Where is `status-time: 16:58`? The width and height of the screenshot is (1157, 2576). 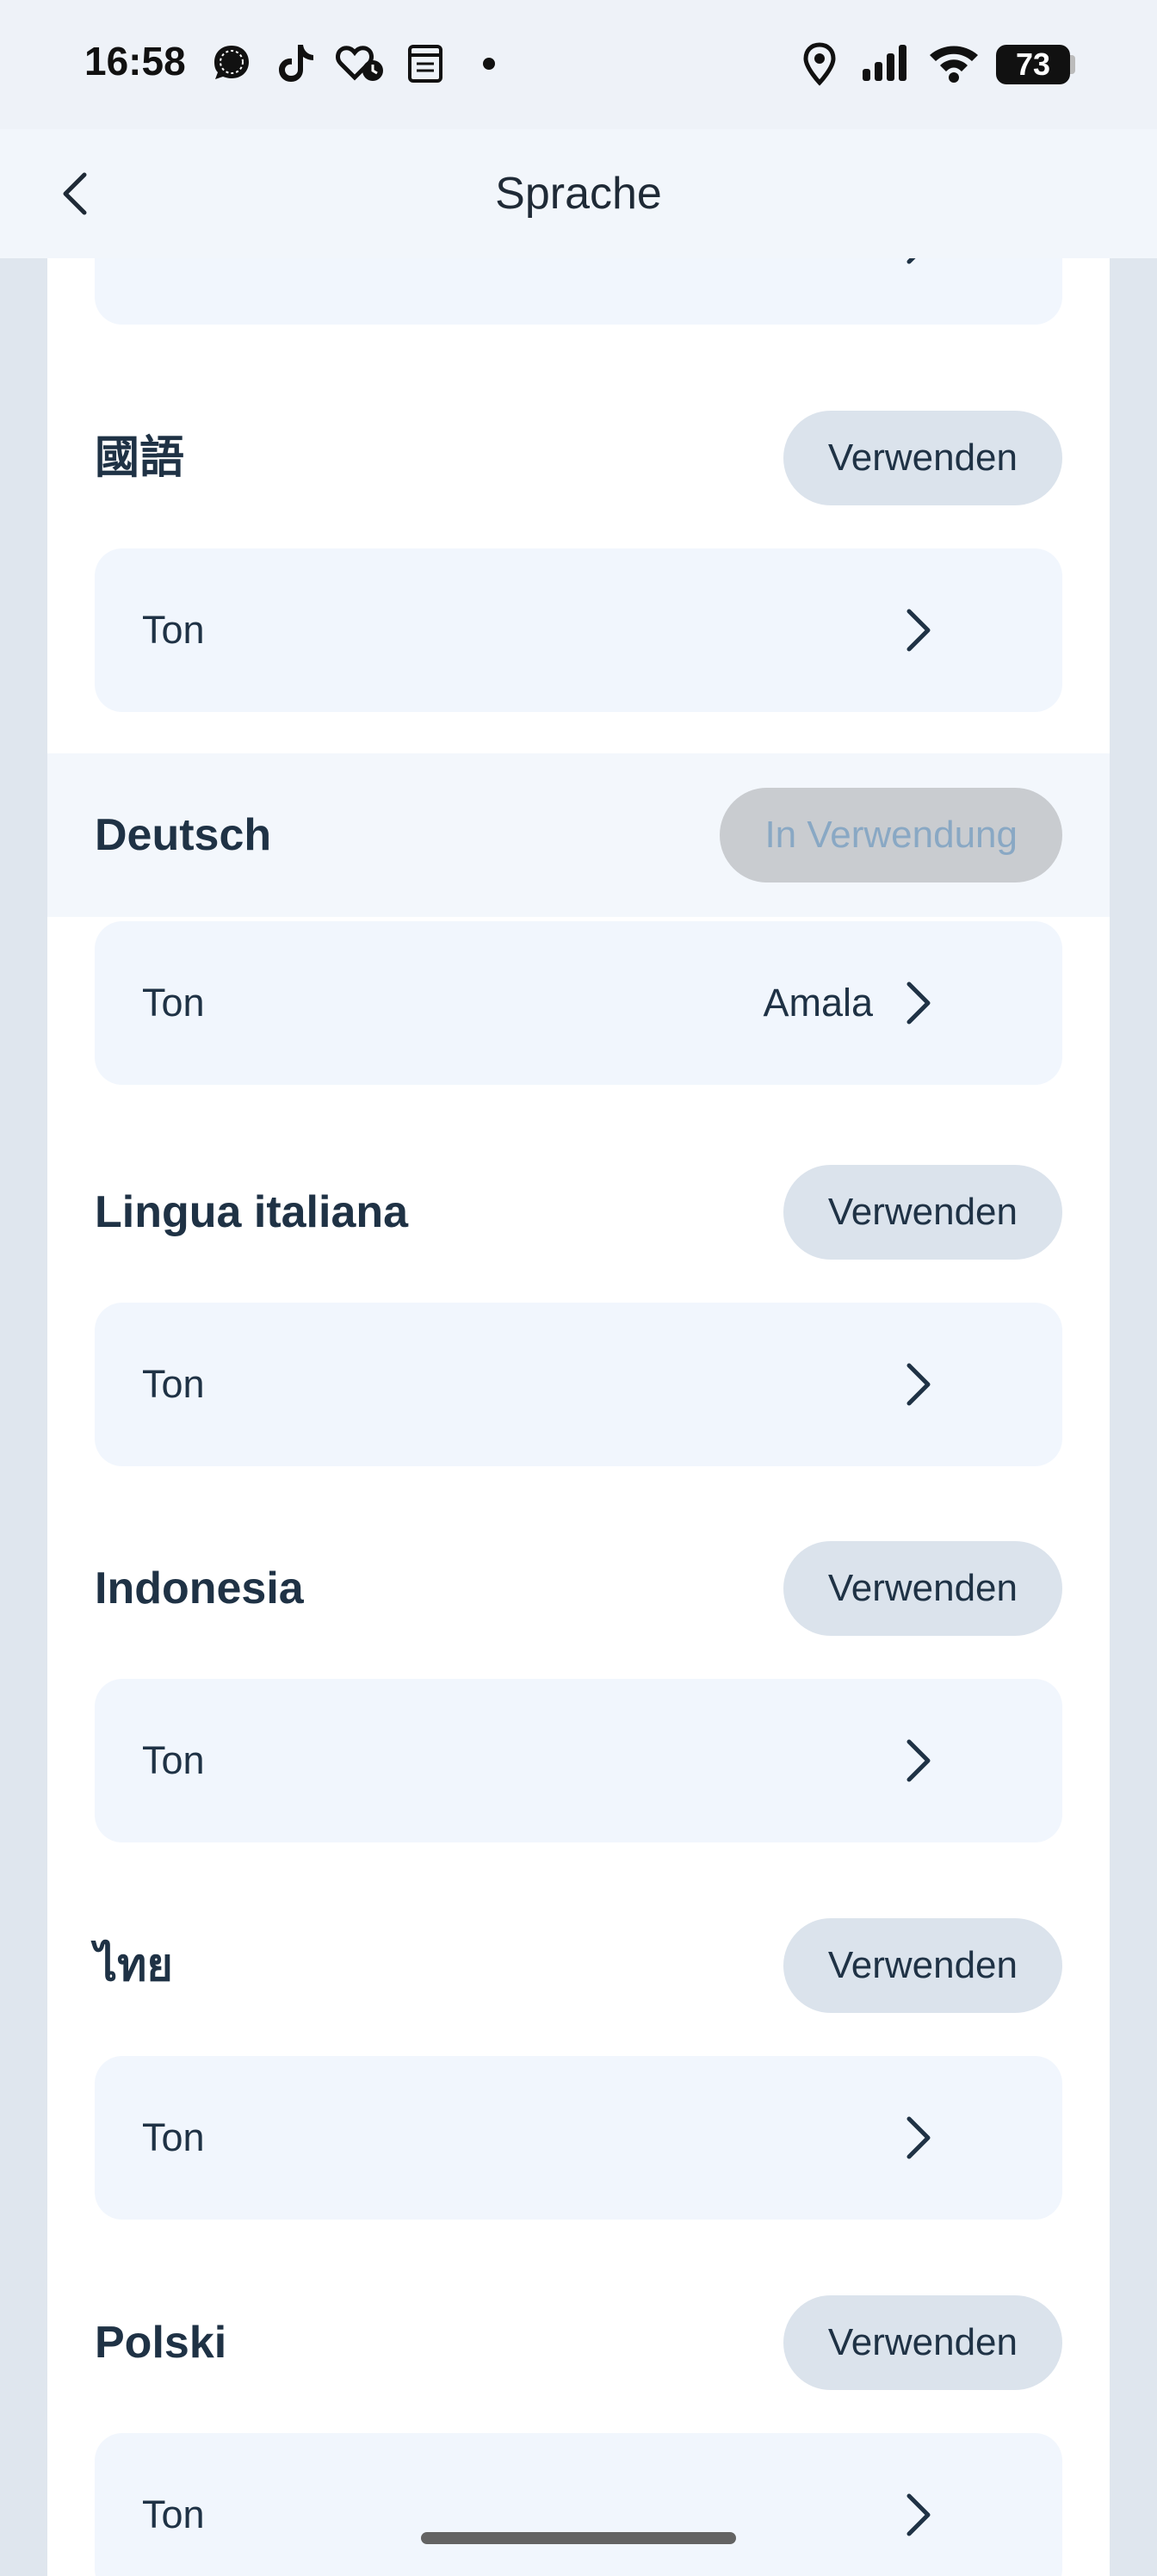
status-time: 16:58 is located at coordinates (135, 62).